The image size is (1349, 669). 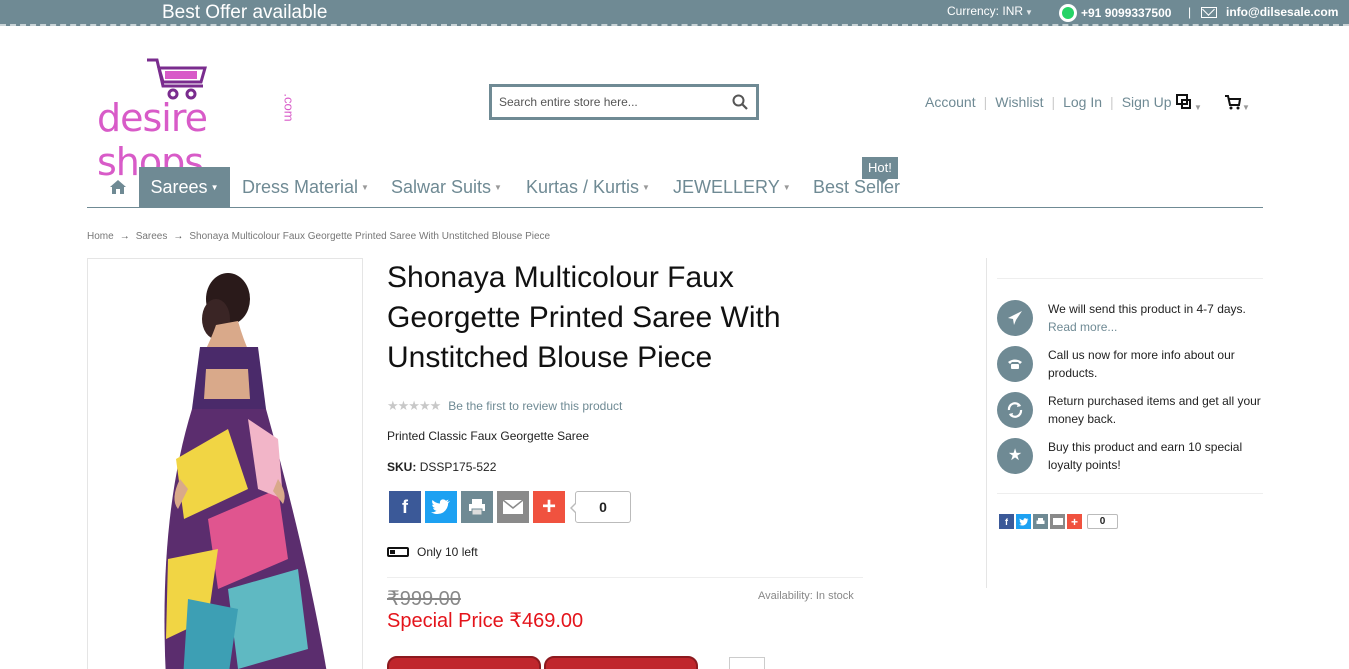 What do you see at coordinates (1147, 102) in the screenshot?
I see `signup-link: Sign Up` at bounding box center [1147, 102].